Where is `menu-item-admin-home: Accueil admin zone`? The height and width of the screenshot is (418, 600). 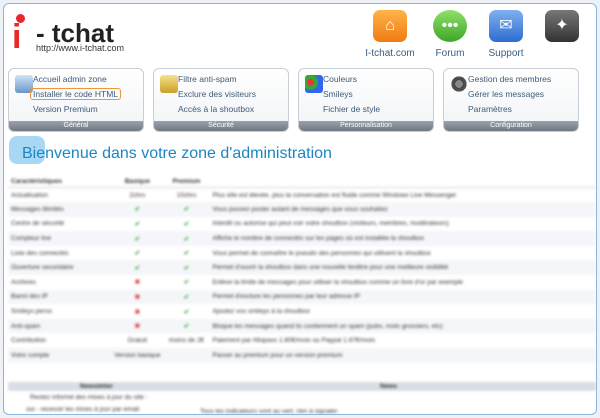 menu-item-admin-home: Accueil admin zone is located at coordinates (76, 79).